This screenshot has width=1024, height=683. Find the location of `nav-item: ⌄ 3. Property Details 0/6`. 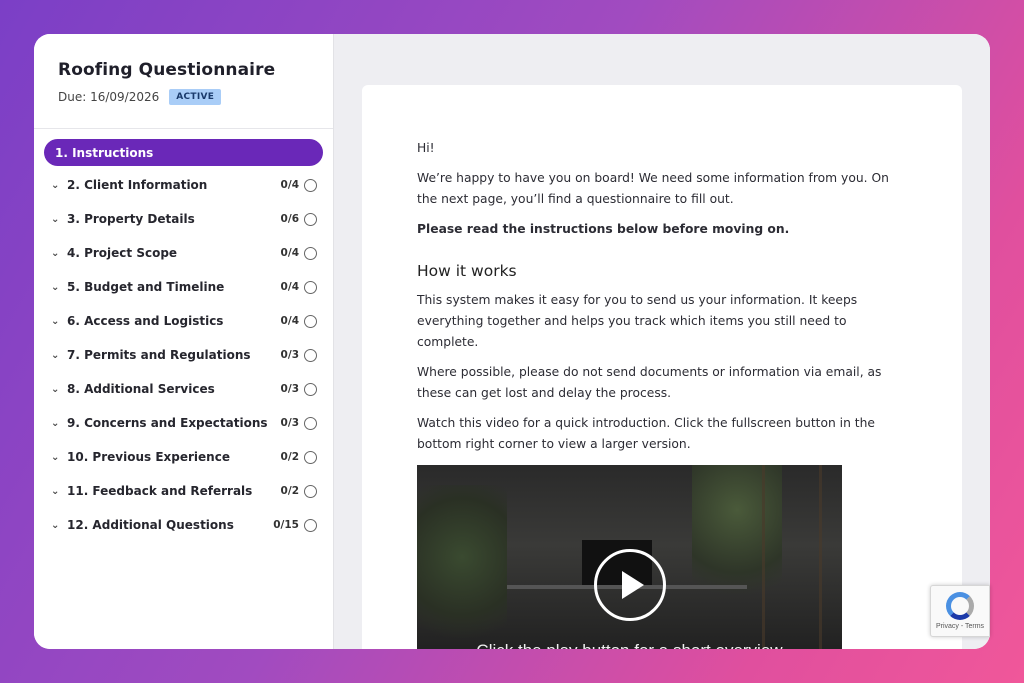

nav-item: ⌄ 3. Property Details 0/6 is located at coordinates (183, 219).